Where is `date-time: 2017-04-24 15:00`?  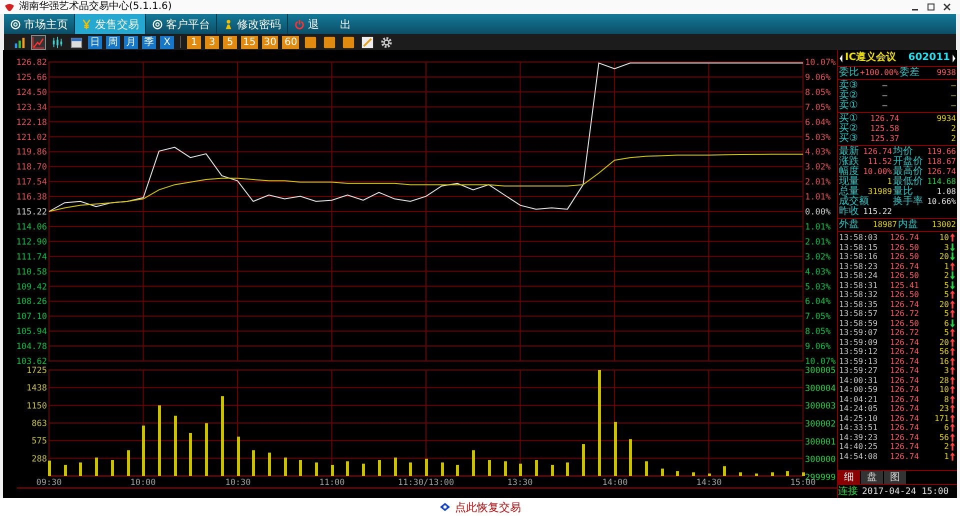 date-time: 2017-04-24 15:00 is located at coordinates (905, 491).